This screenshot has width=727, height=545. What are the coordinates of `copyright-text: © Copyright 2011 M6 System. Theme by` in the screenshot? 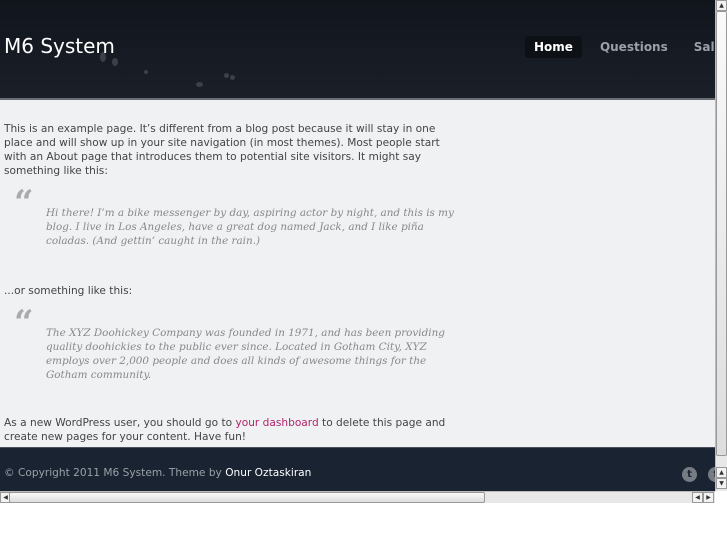 It's located at (115, 473).